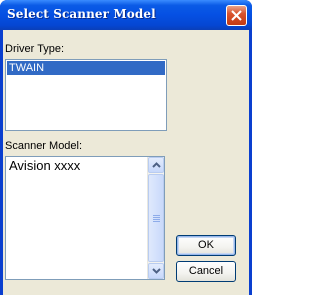  What do you see at coordinates (44, 146) in the screenshot?
I see `scanner-model-label: Scanner Model:` at bounding box center [44, 146].